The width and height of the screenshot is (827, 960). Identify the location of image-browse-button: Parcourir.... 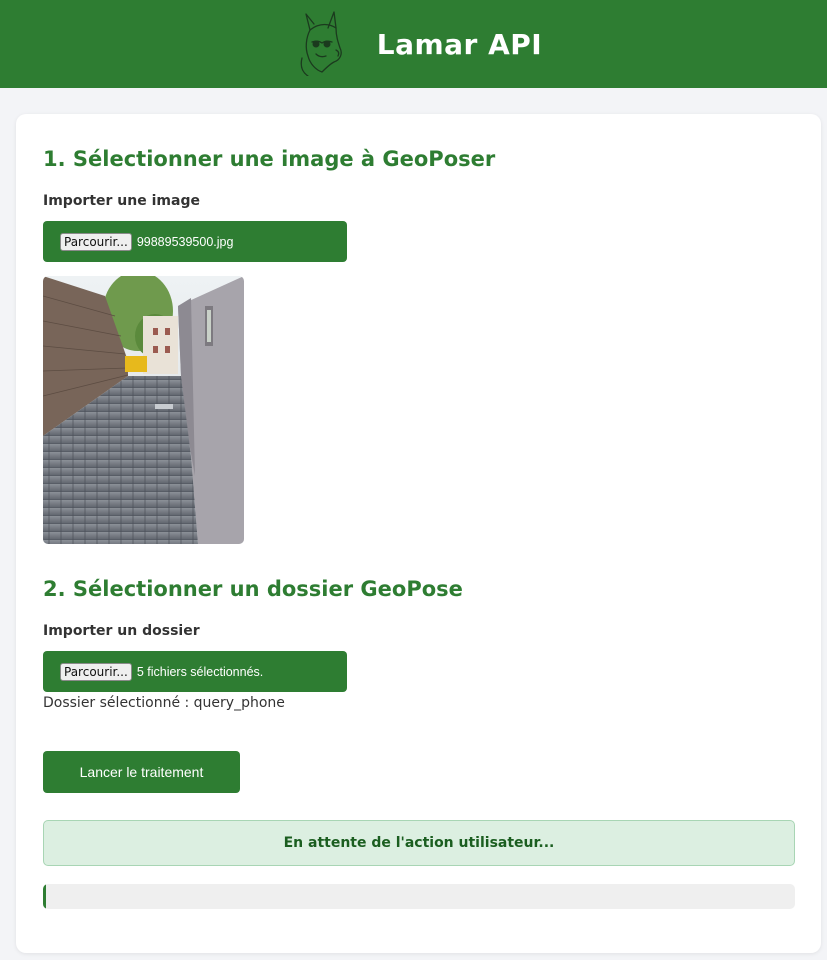
(96, 241).